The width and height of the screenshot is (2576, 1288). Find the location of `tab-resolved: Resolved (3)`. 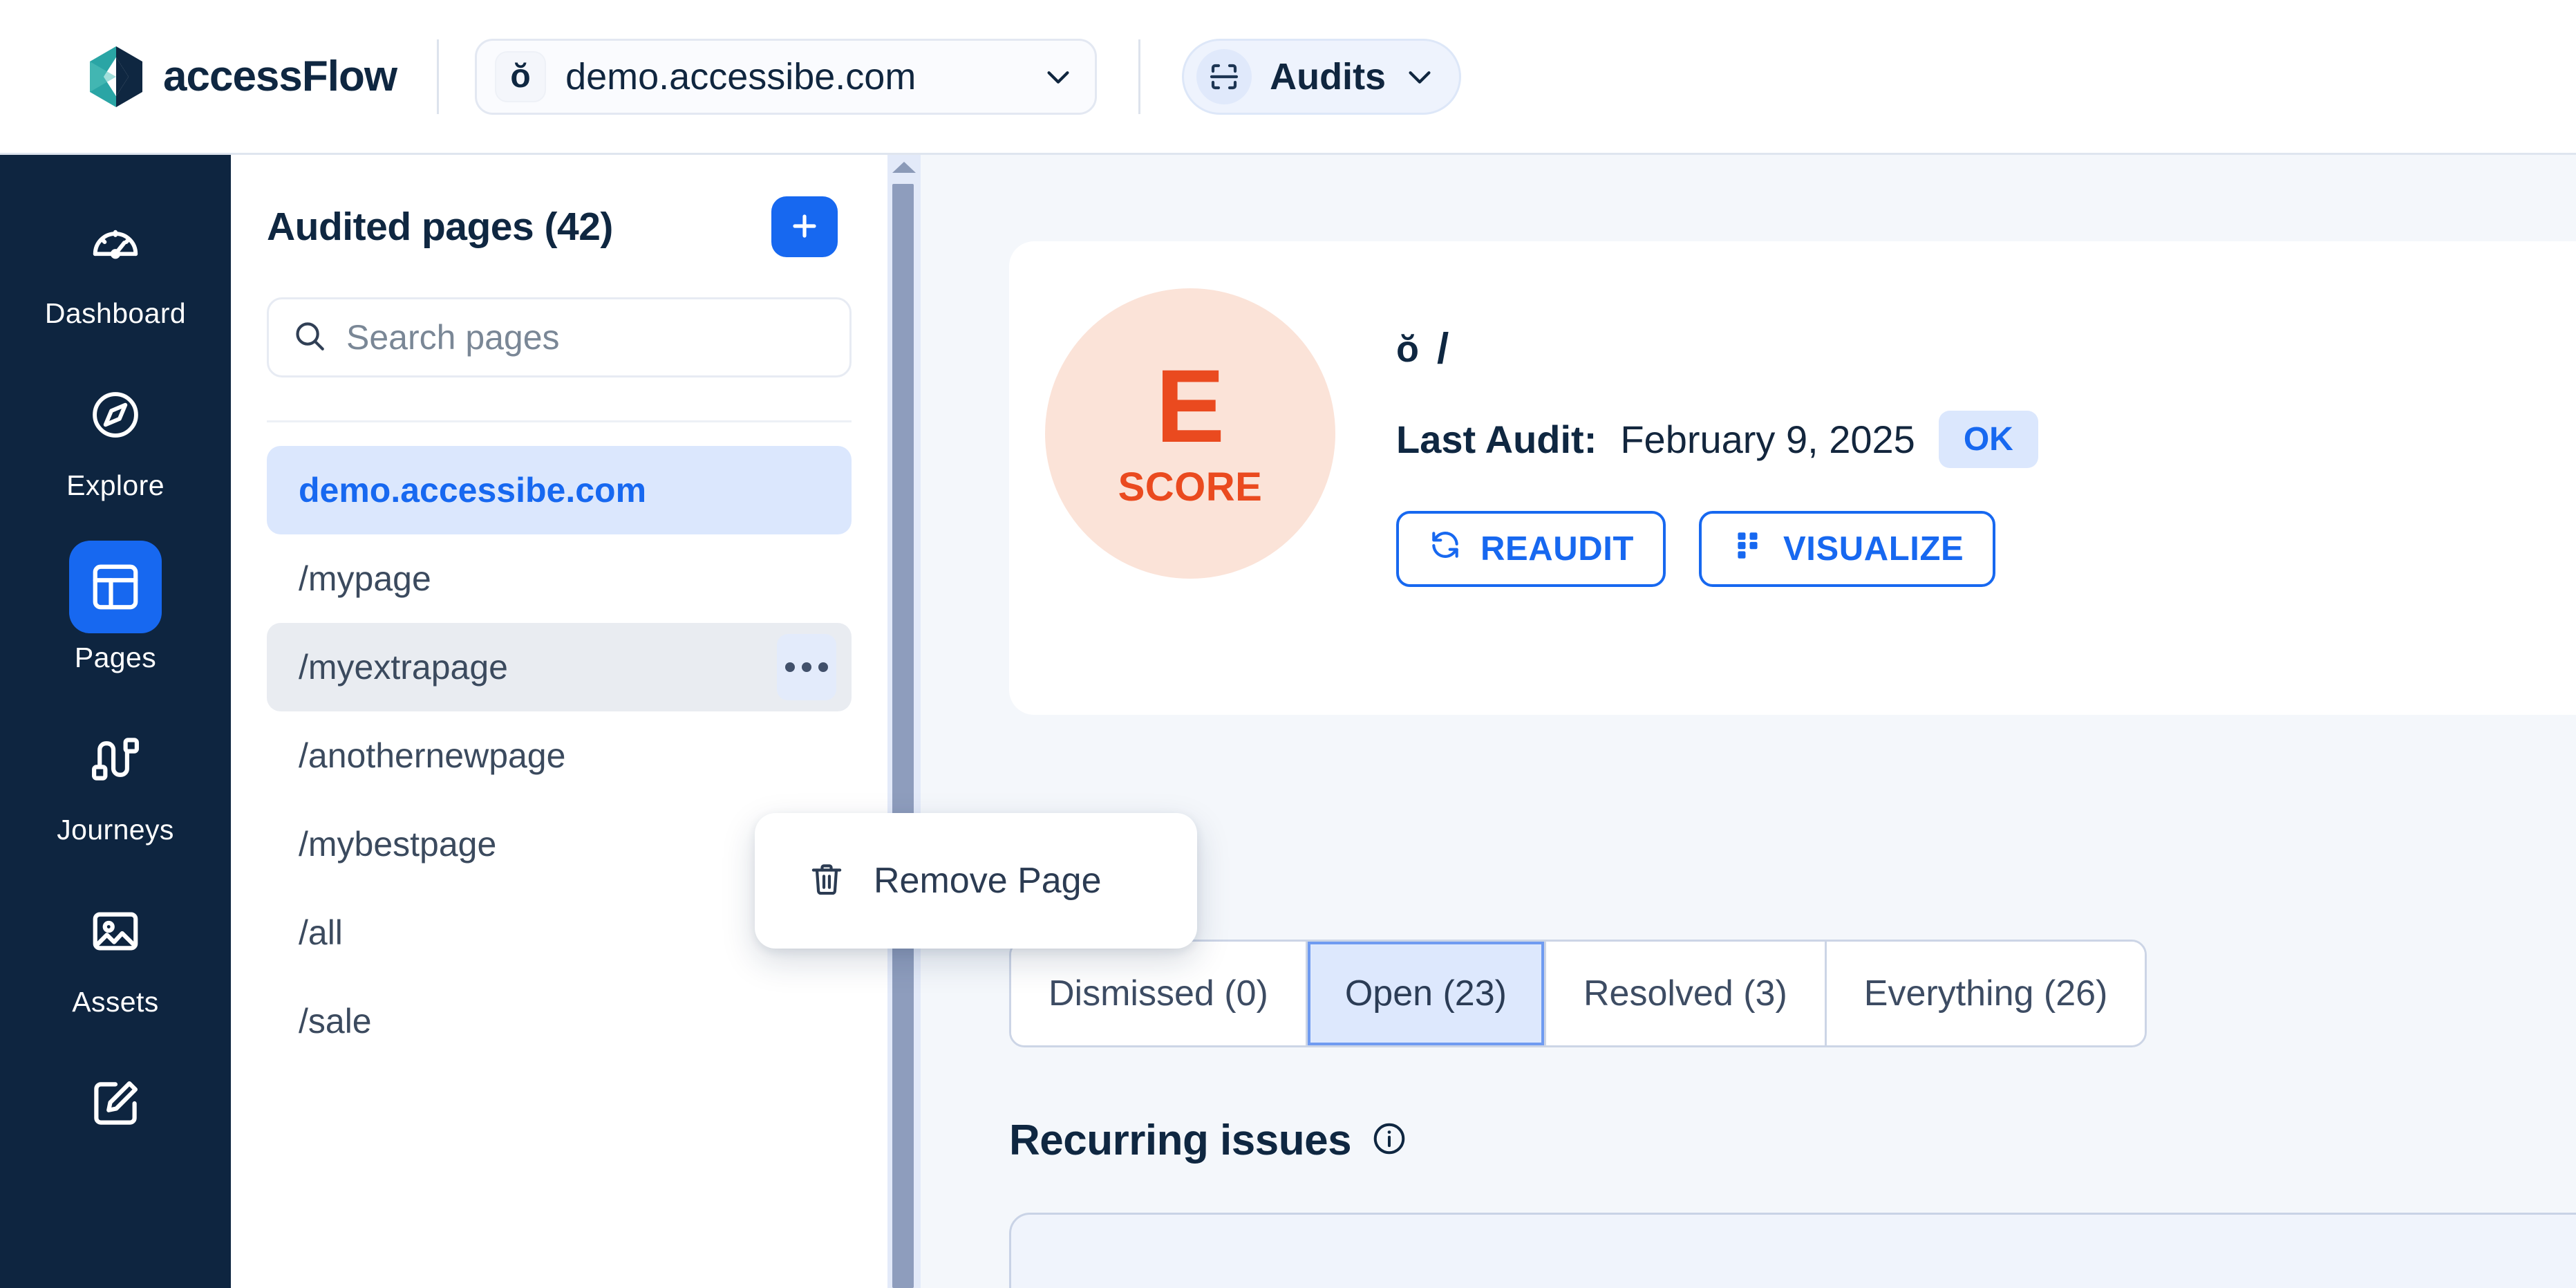

tab-resolved: Resolved (3) is located at coordinates (1686, 993).